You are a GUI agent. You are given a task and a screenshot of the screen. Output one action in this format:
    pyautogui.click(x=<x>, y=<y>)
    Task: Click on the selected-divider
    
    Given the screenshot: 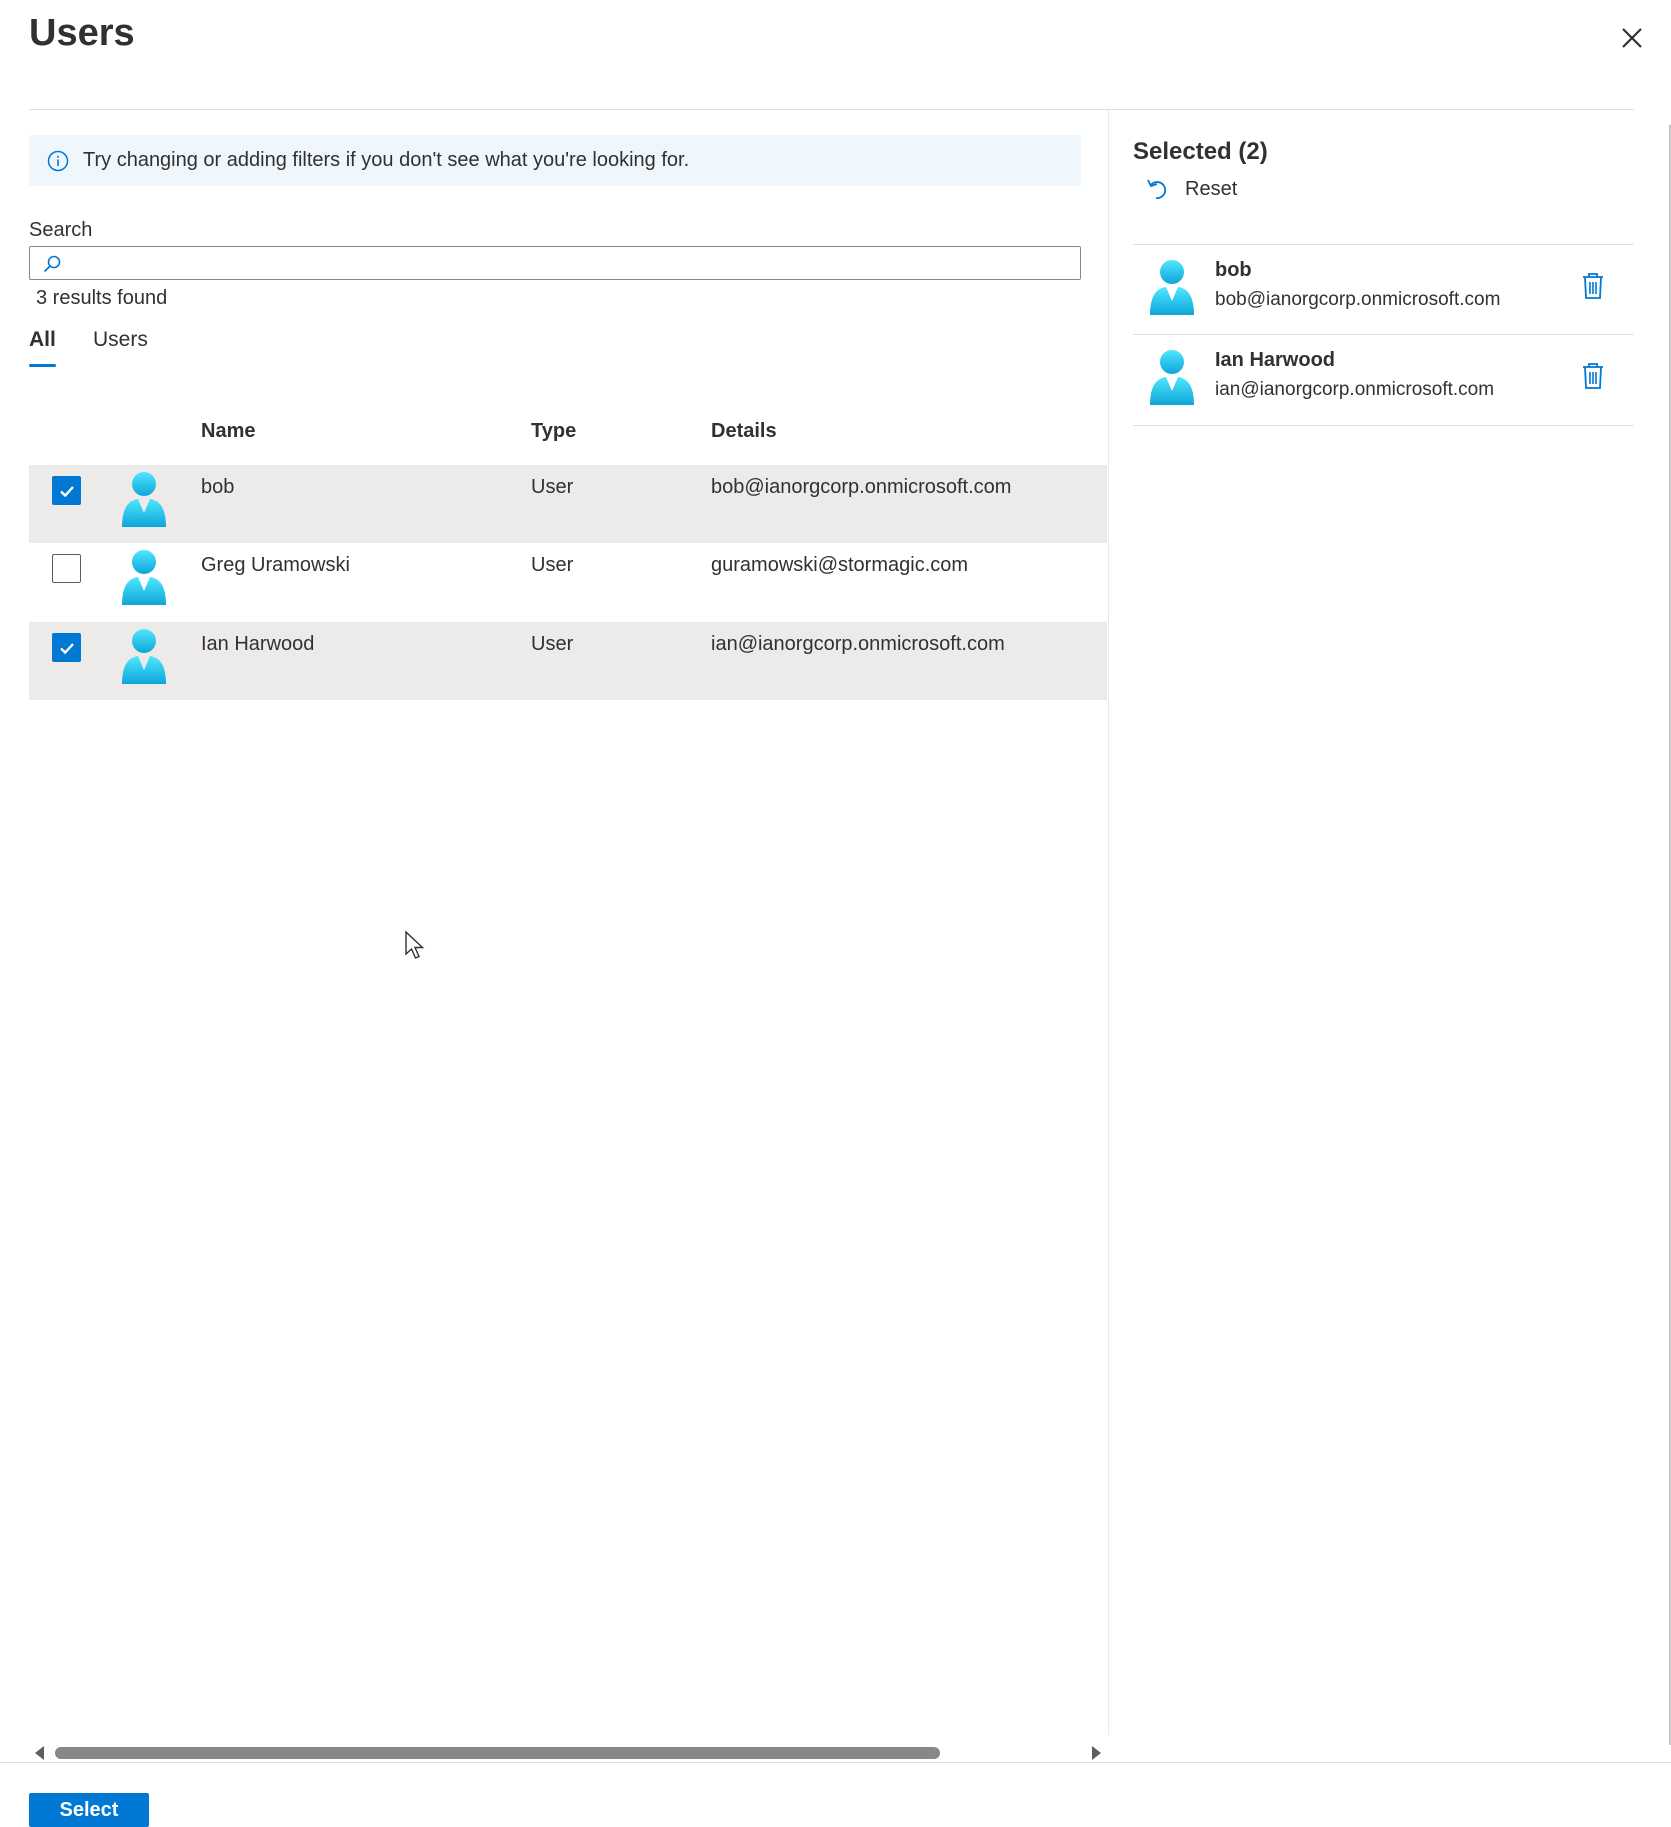 What is the action you would take?
    pyautogui.click(x=1383, y=425)
    